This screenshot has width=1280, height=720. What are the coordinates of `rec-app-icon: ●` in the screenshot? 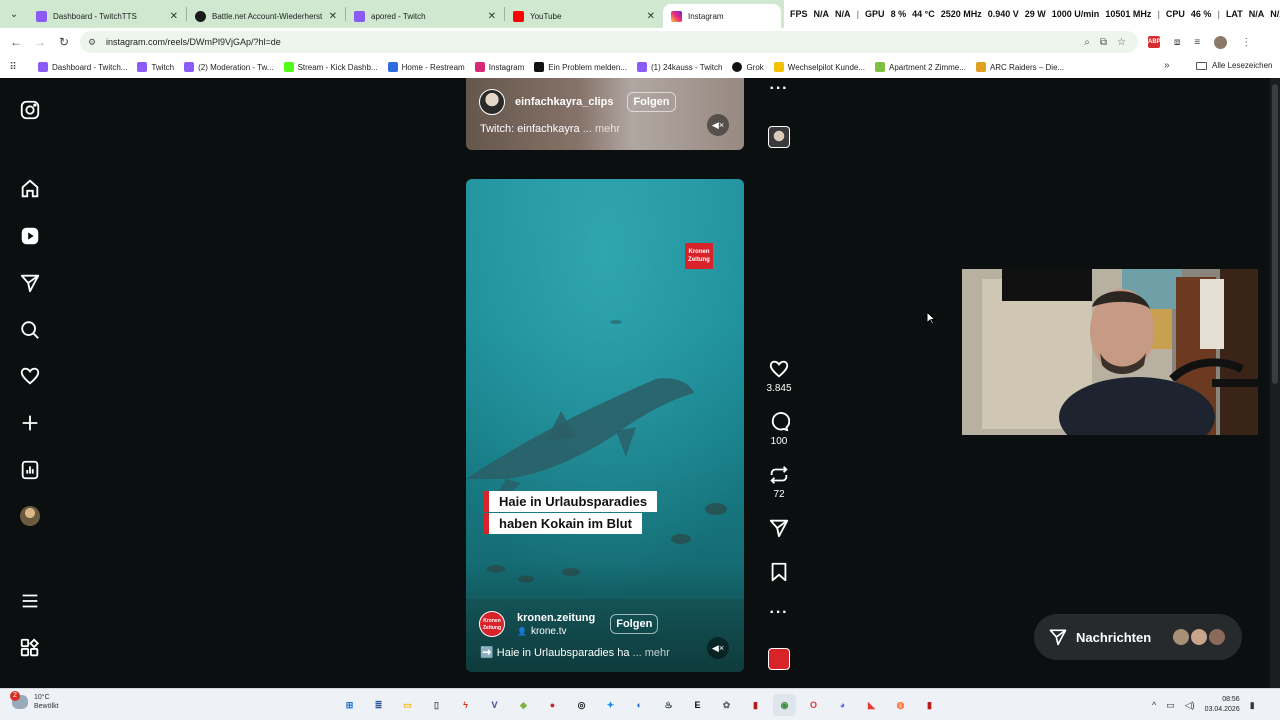 It's located at (552, 705).